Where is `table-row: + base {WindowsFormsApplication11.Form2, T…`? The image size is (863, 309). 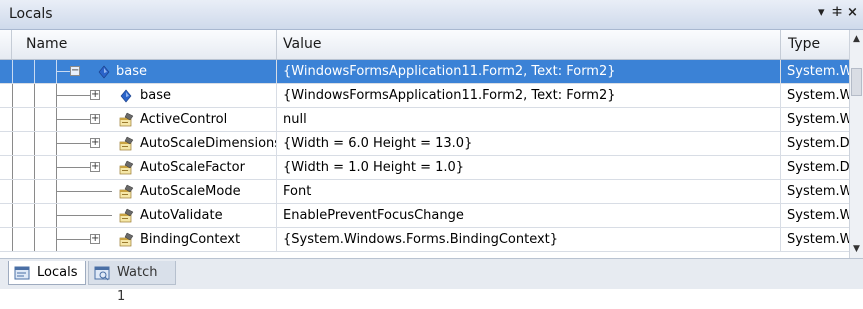 table-row: + base {WindowsFormsApplication11.Form2, T… is located at coordinates (424, 96).